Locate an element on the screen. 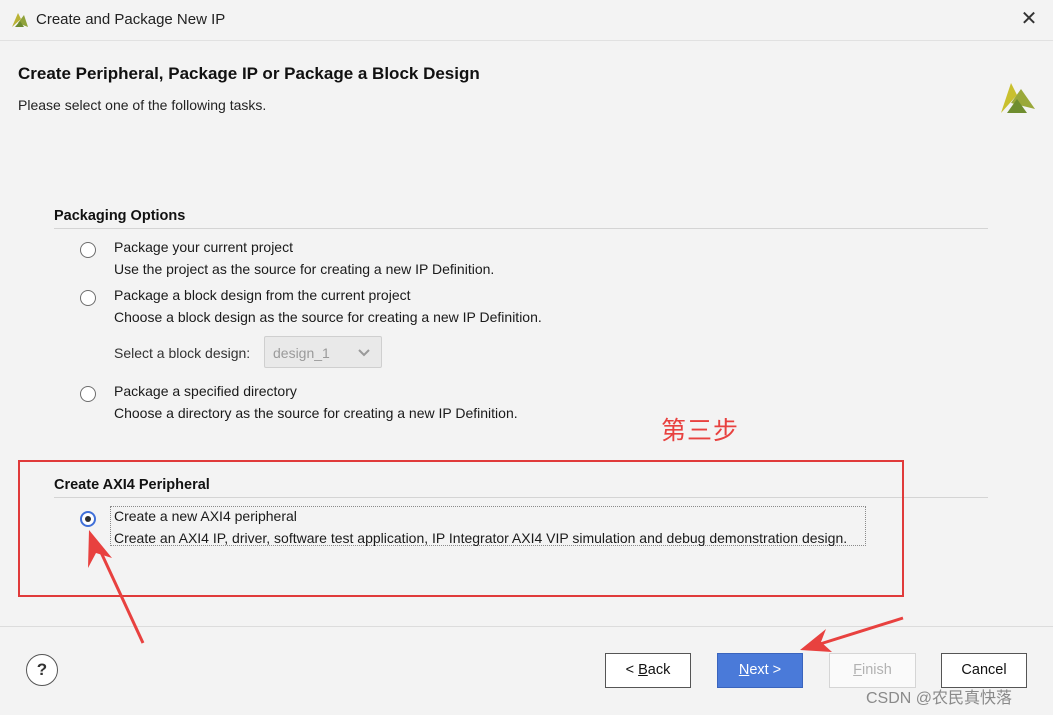 This screenshot has width=1053, height=715. window-titlebar: Create and Package New IP ✕ is located at coordinates (526, 20).